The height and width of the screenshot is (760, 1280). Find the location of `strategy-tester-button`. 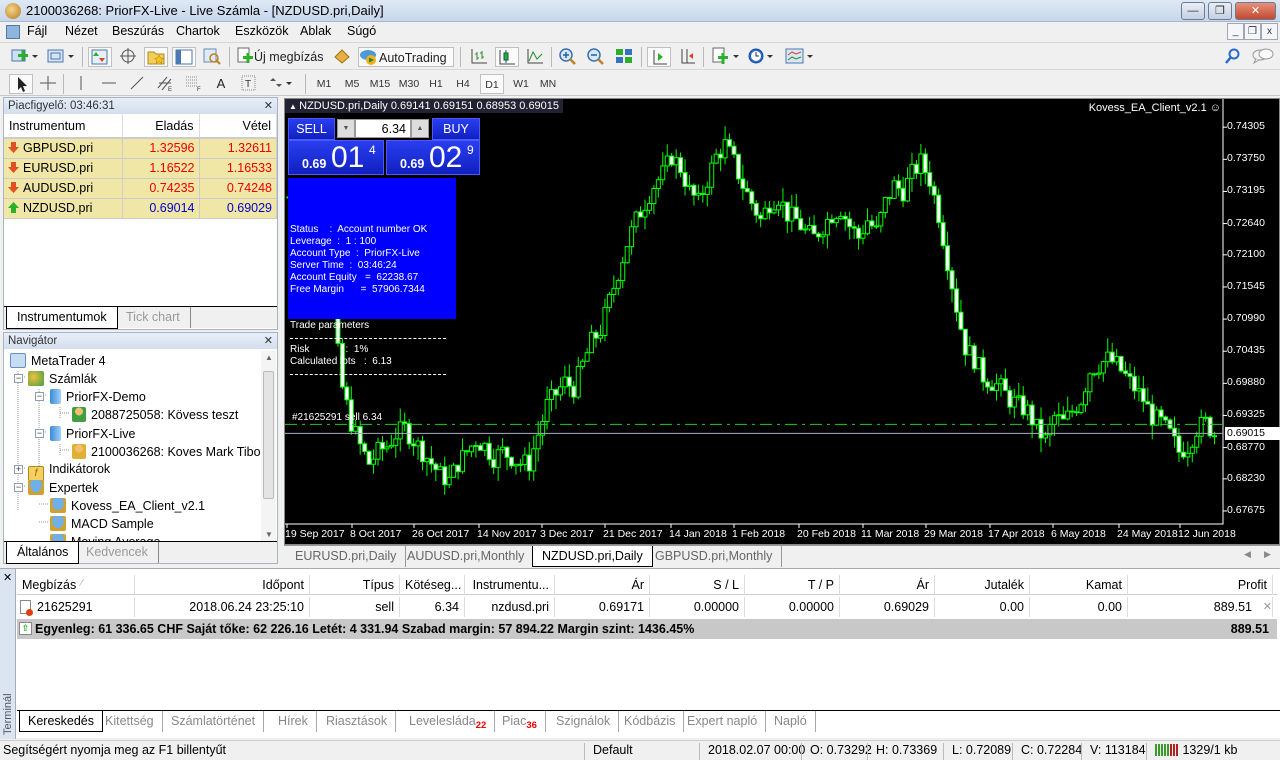

strategy-tester-button is located at coordinates (212, 57).